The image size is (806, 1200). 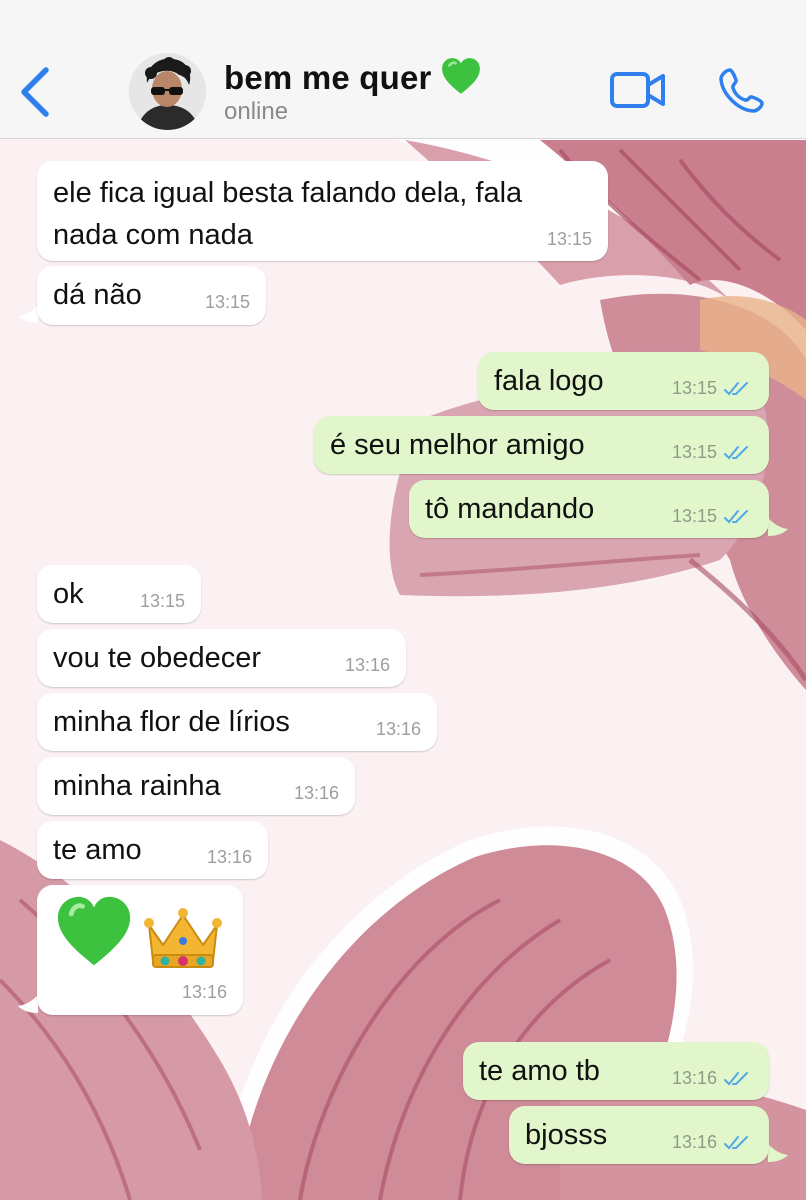 What do you see at coordinates (616, 1071) in the screenshot?
I see `message-bubble-outgoing: te amo tb 13:16` at bounding box center [616, 1071].